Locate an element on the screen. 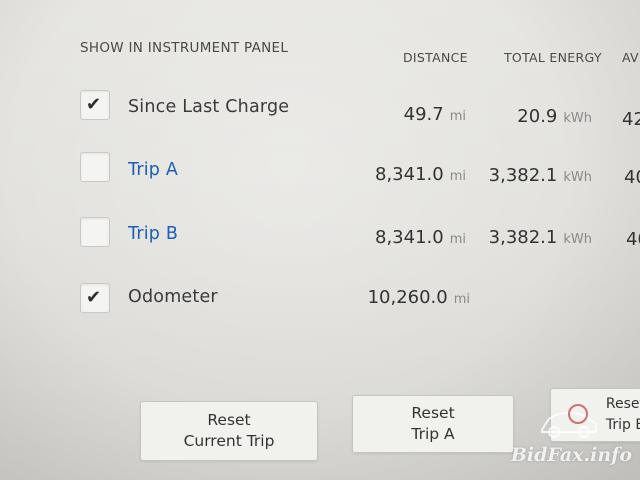  row-label-trip-a: Trip A is located at coordinates (153, 170).